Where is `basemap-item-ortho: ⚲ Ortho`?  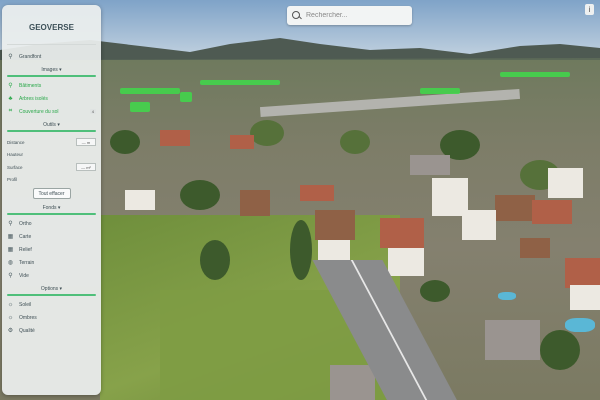
basemap-item-ortho: ⚲ Ortho is located at coordinates (51, 223).